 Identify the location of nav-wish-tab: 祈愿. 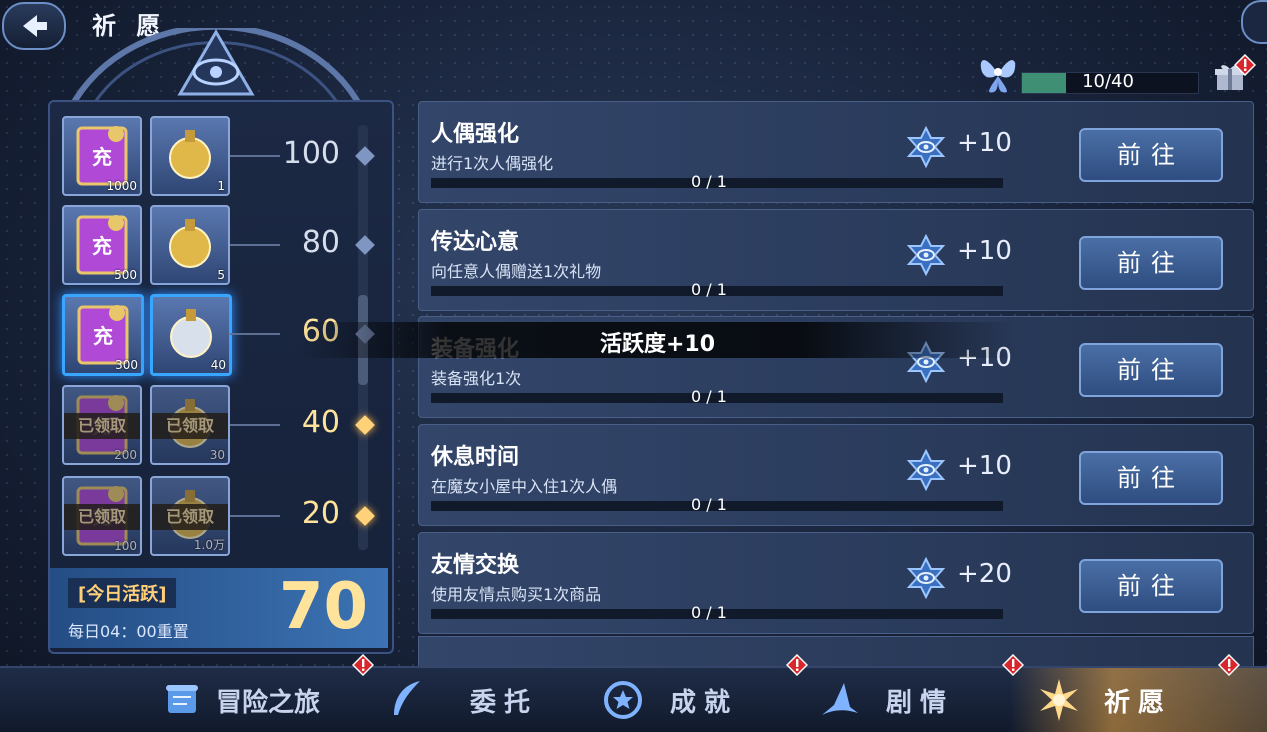
(1138, 700).